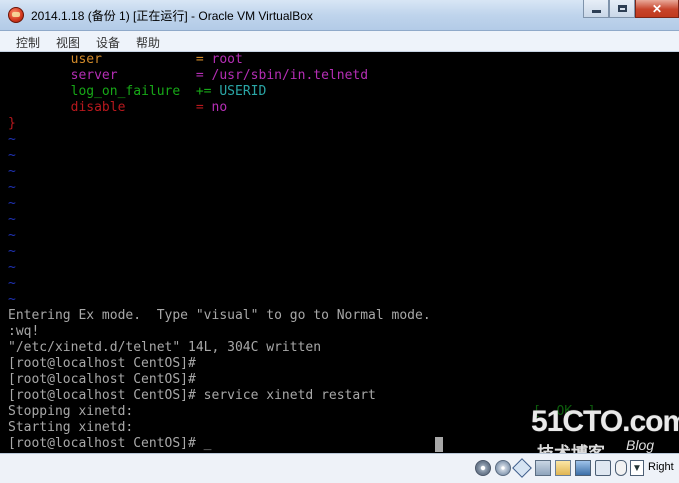  I want to click on close-button: ✕, so click(657, 9).